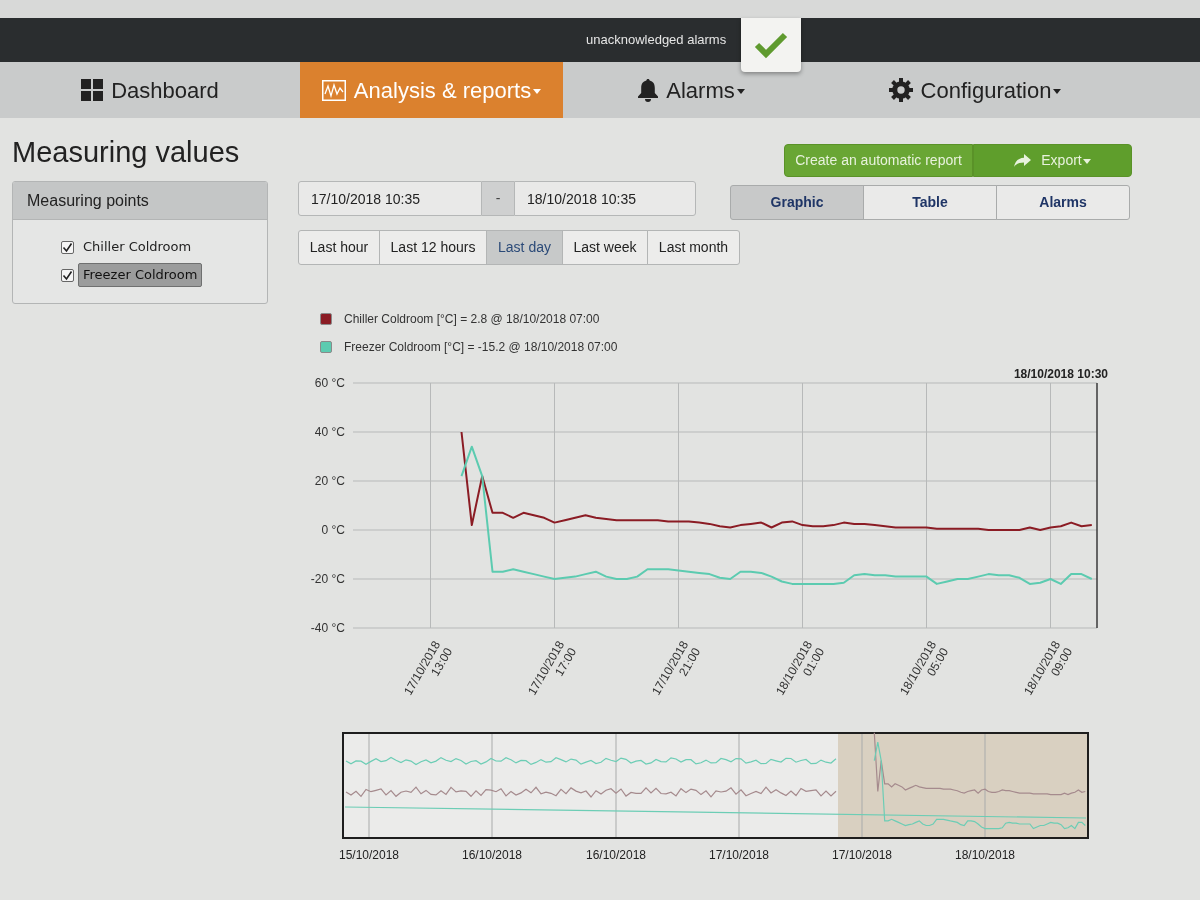 This screenshot has height=900, width=1200. What do you see at coordinates (930, 202) in the screenshot?
I see `view-tab: Table` at bounding box center [930, 202].